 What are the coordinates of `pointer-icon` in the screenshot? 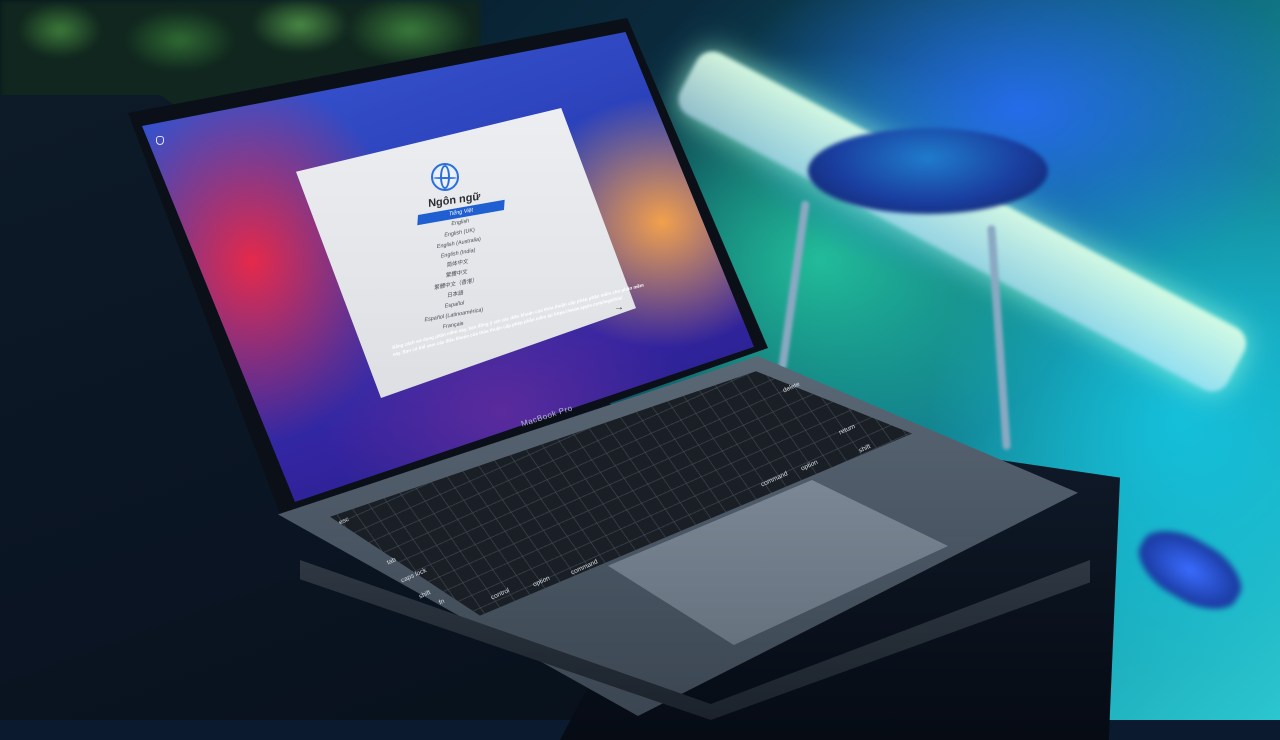 It's located at (160, 140).